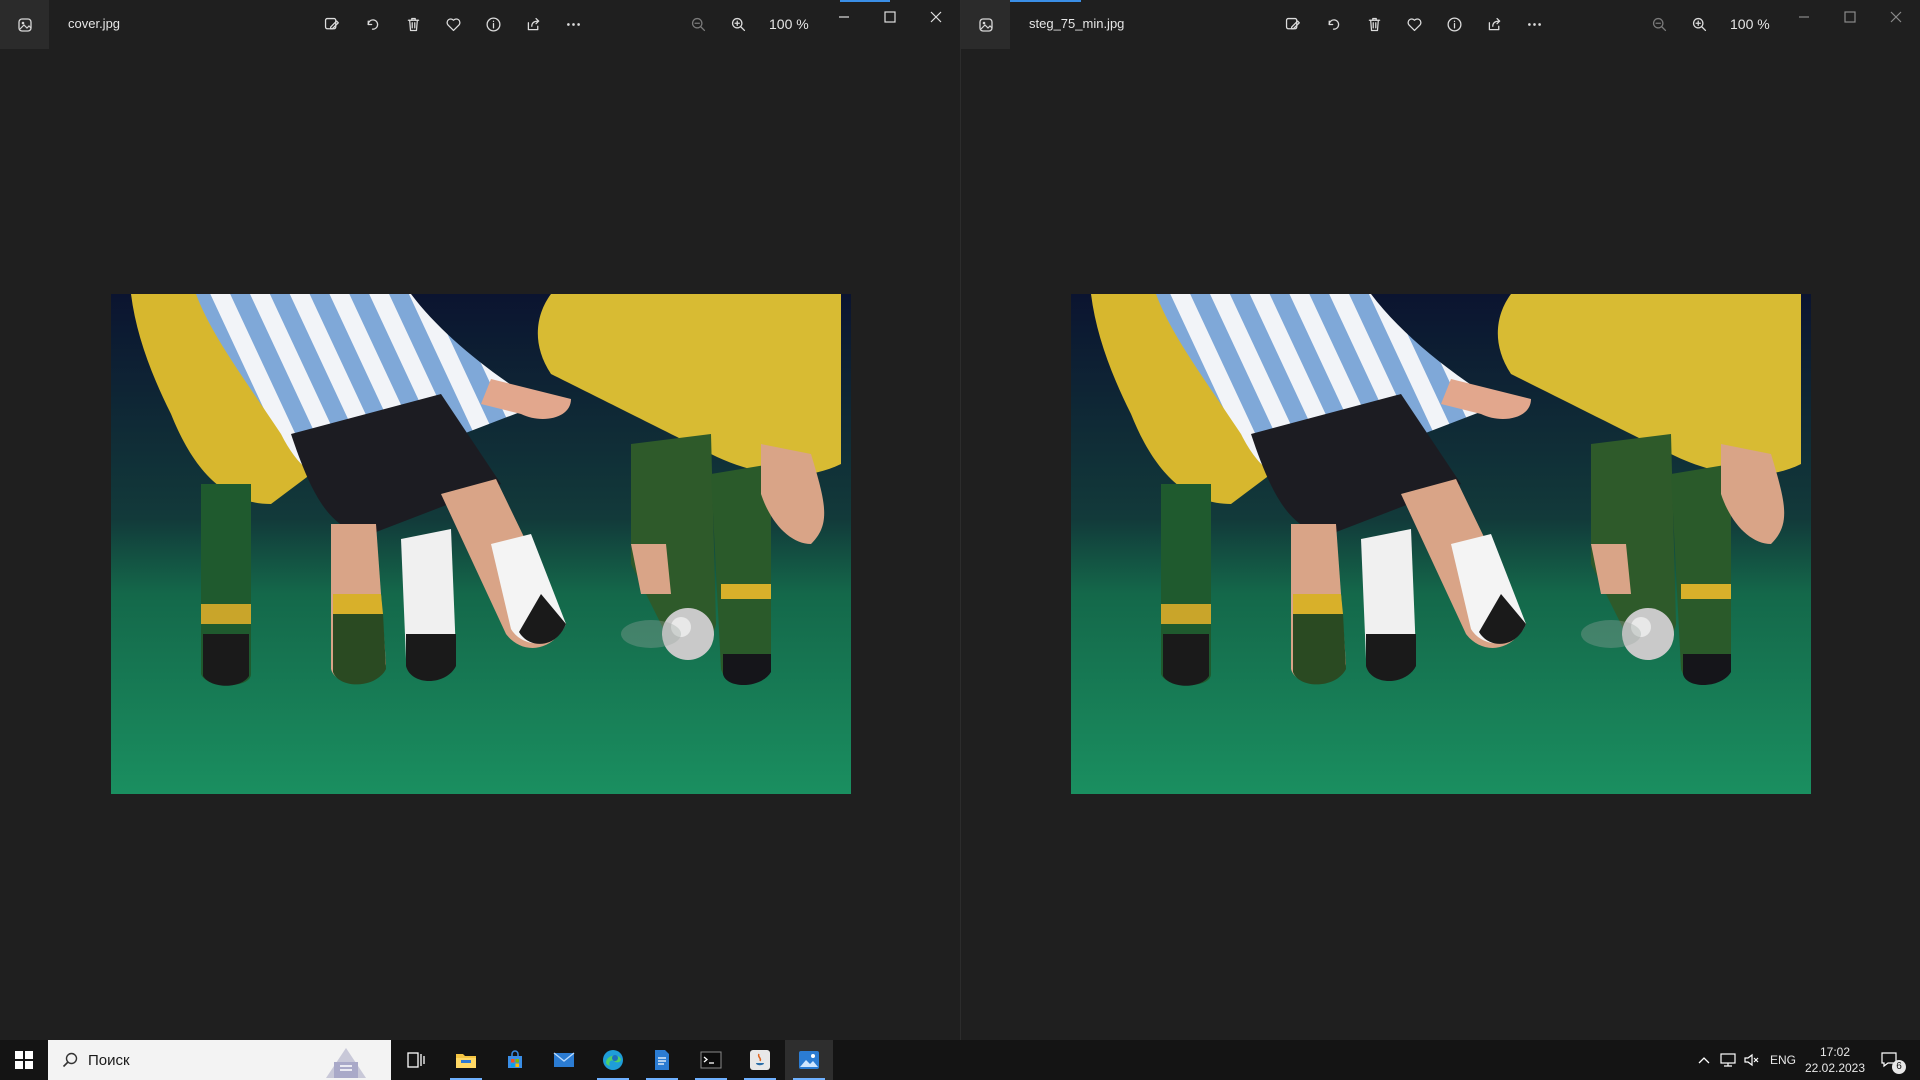  I want to click on title-bar: cover.jpg 100 %, so click(480, 24).